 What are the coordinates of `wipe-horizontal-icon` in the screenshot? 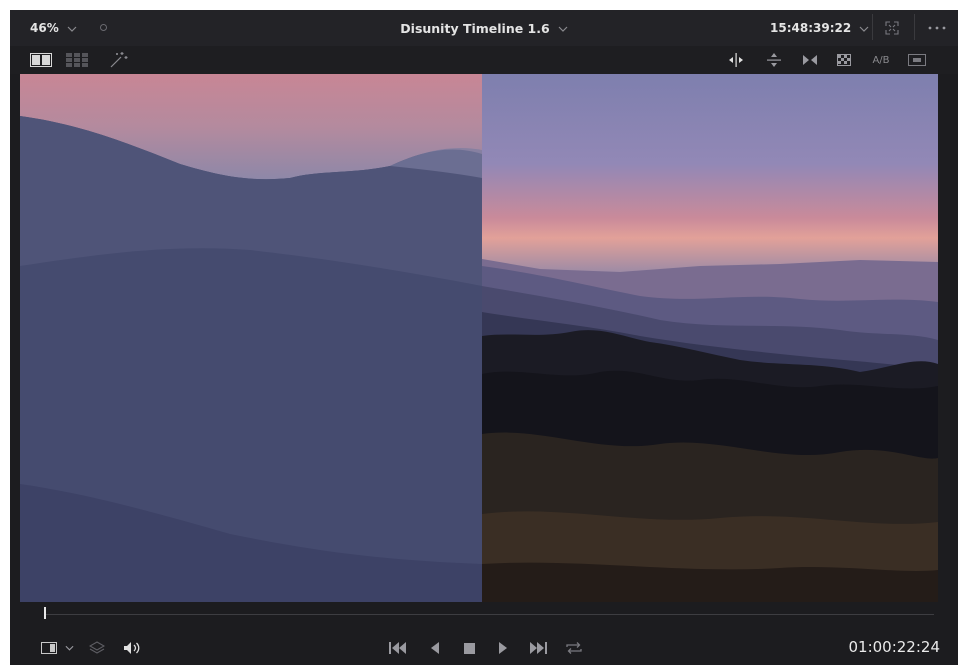 It's located at (774, 60).